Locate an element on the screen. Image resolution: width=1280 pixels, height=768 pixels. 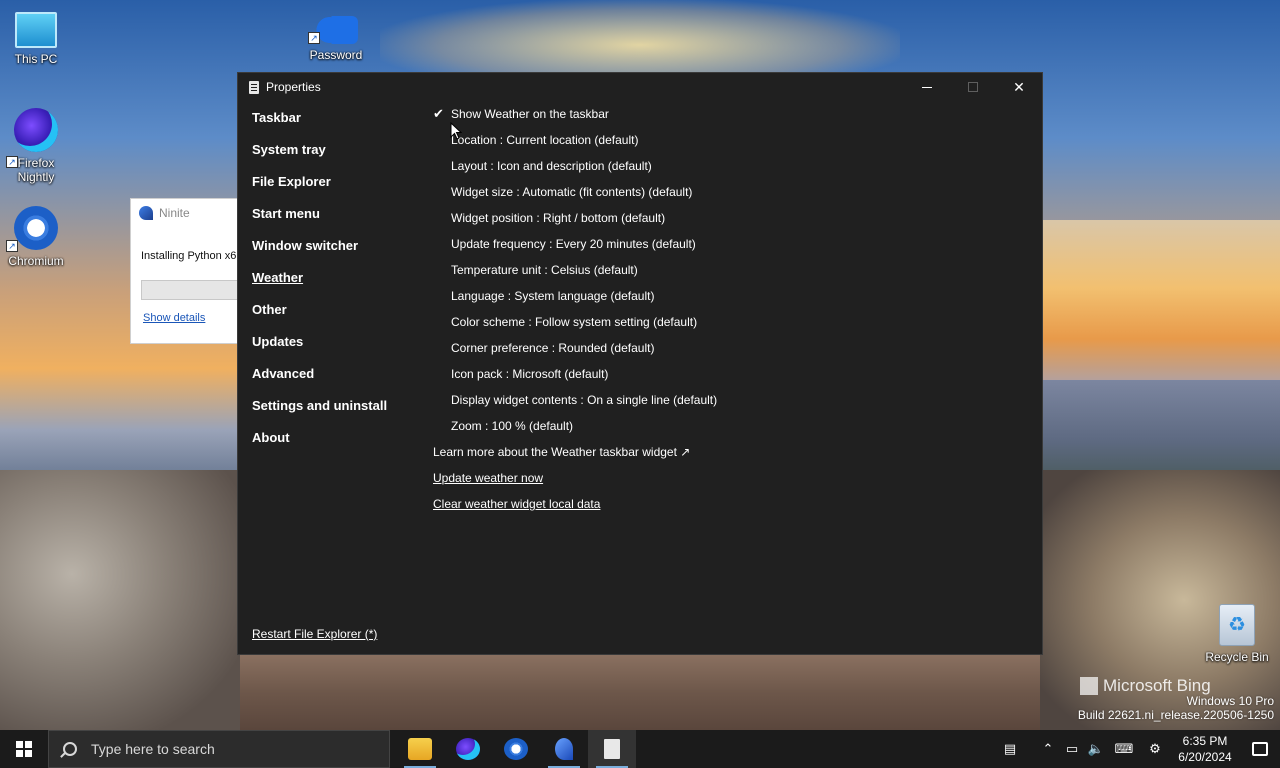
minimize-button is located at coordinates (927, 87).